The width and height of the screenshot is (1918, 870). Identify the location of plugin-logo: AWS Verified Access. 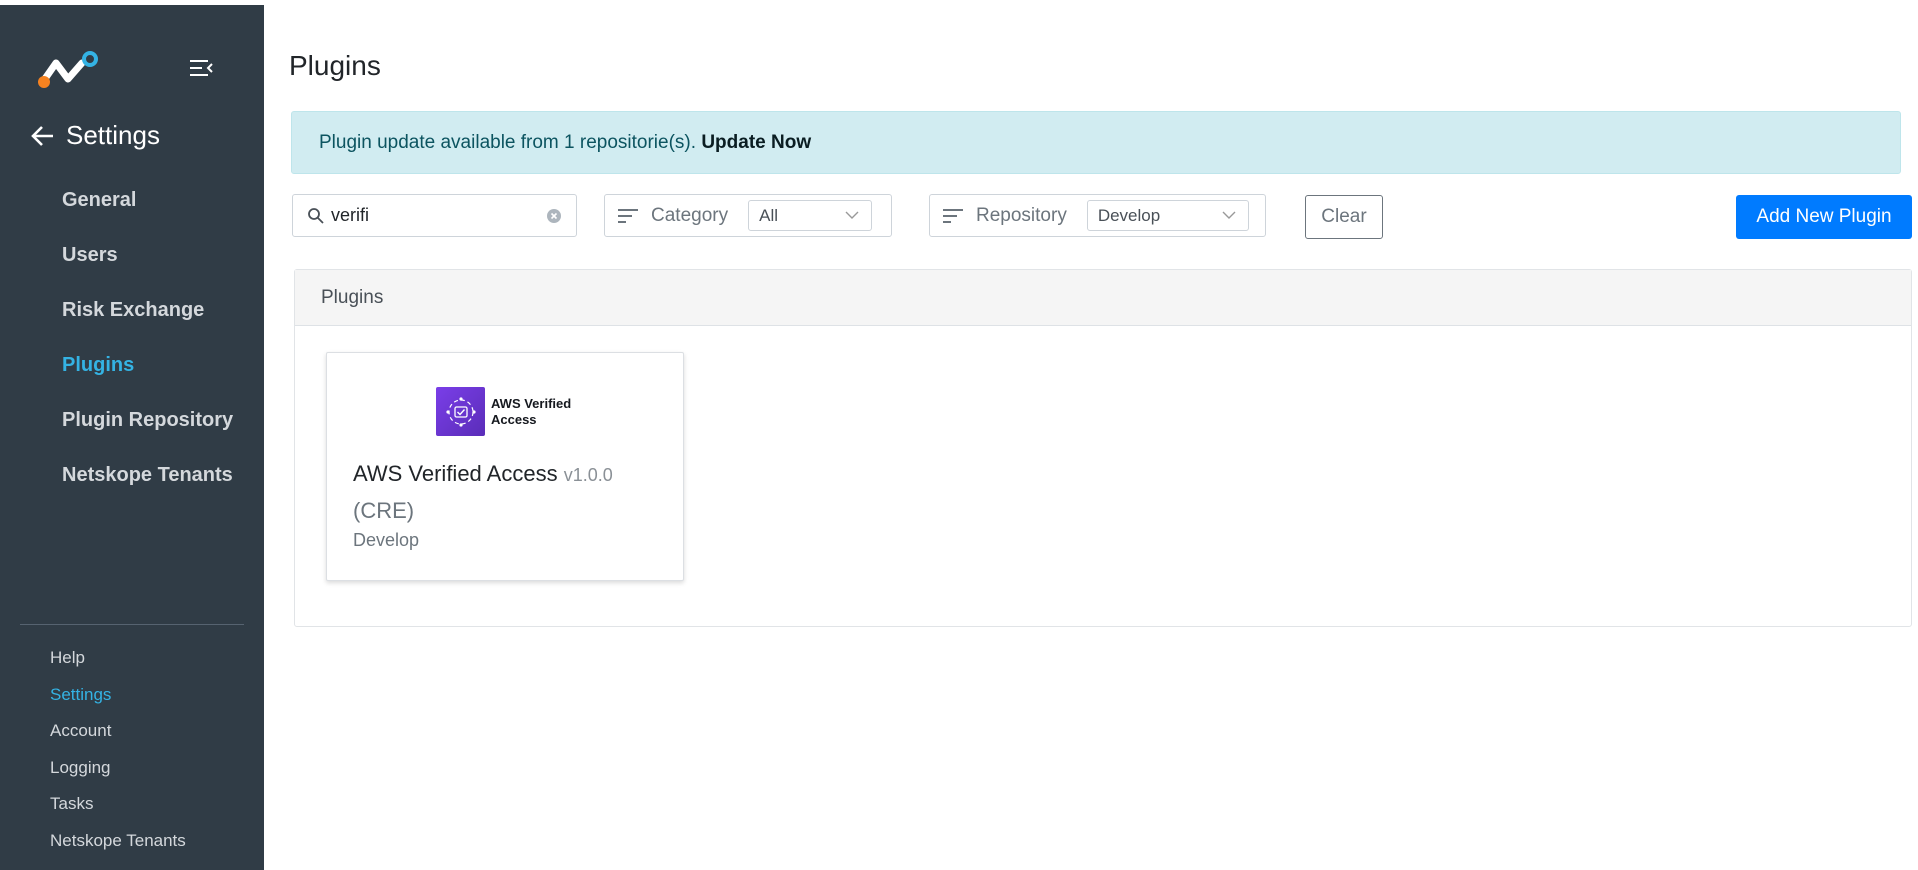
(503, 411).